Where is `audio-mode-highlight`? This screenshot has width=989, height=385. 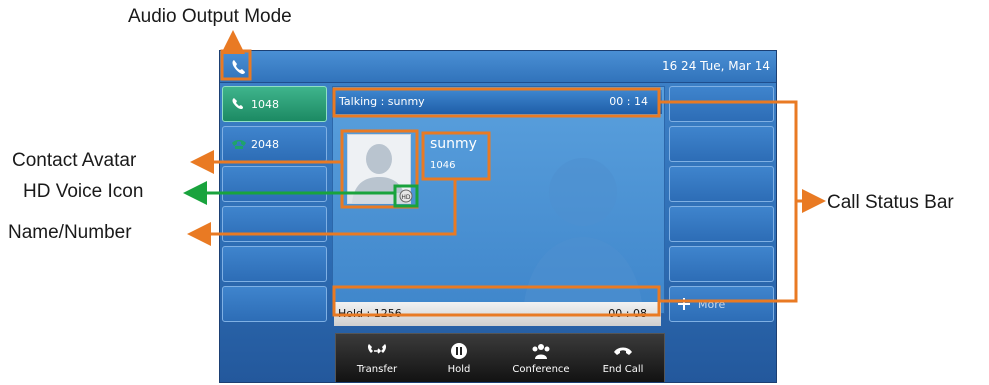
audio-mode-highlight is located at coordinates (236, 65).